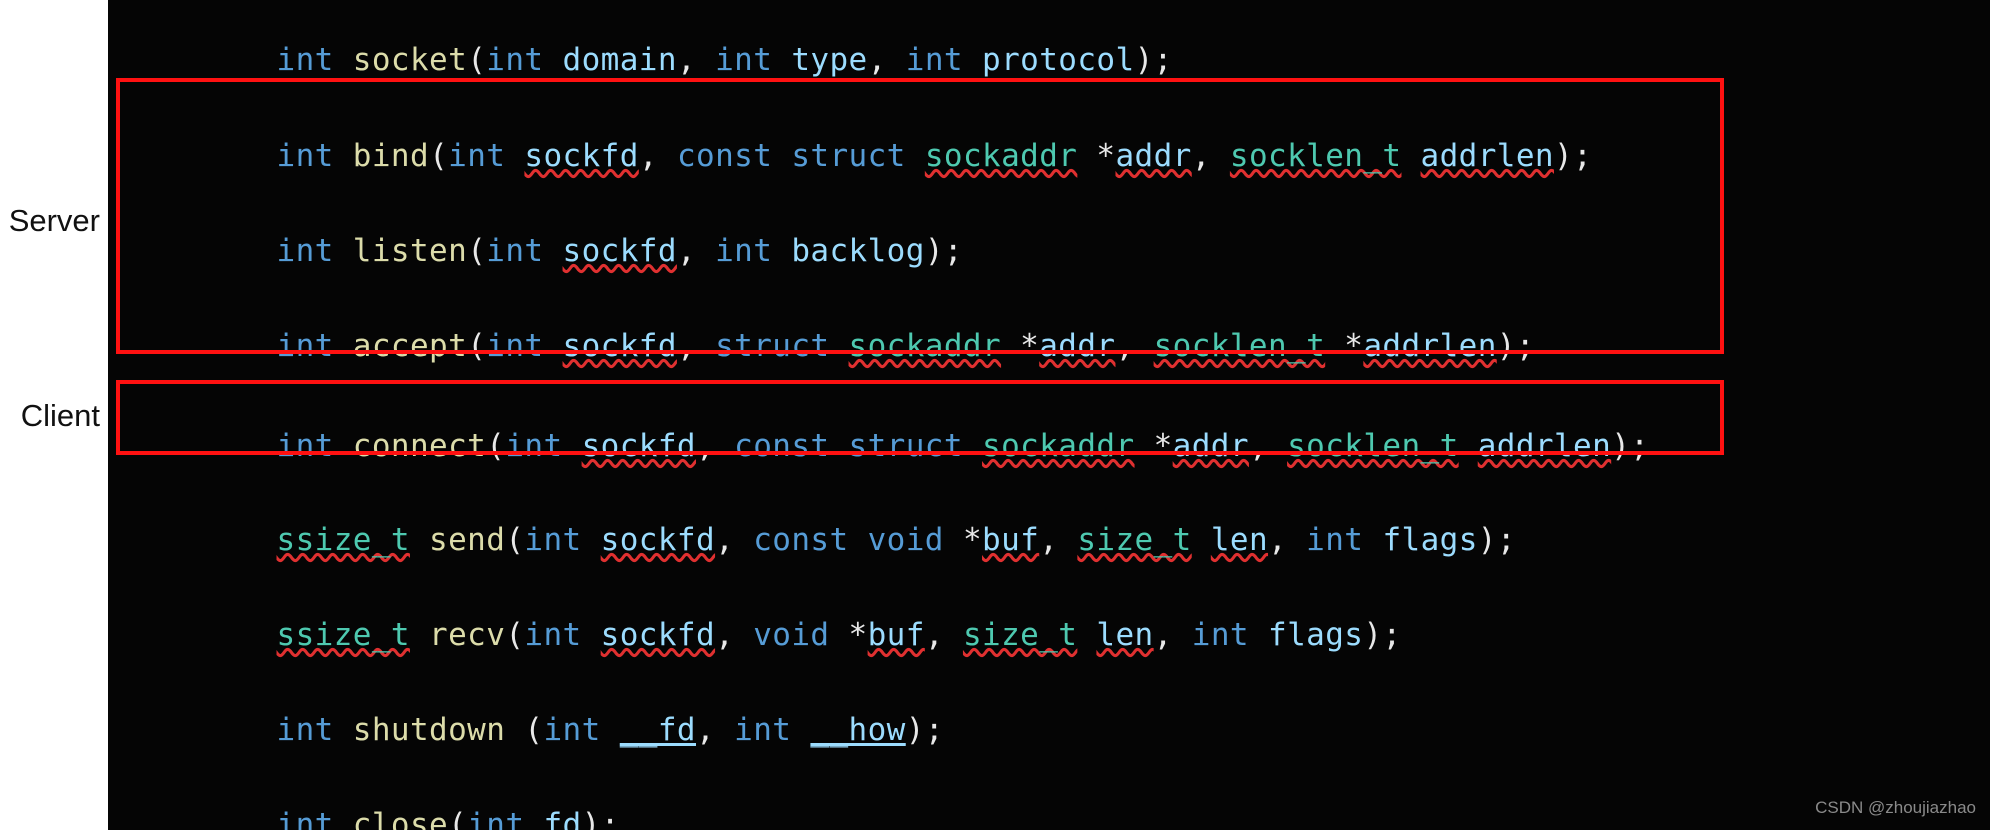 The image size is (1990, 830). What do you see at coordinates (1544, 446) in the screenshot?
I see `token-param-addrlen: addrlen` at bounding box center [1544, 446].